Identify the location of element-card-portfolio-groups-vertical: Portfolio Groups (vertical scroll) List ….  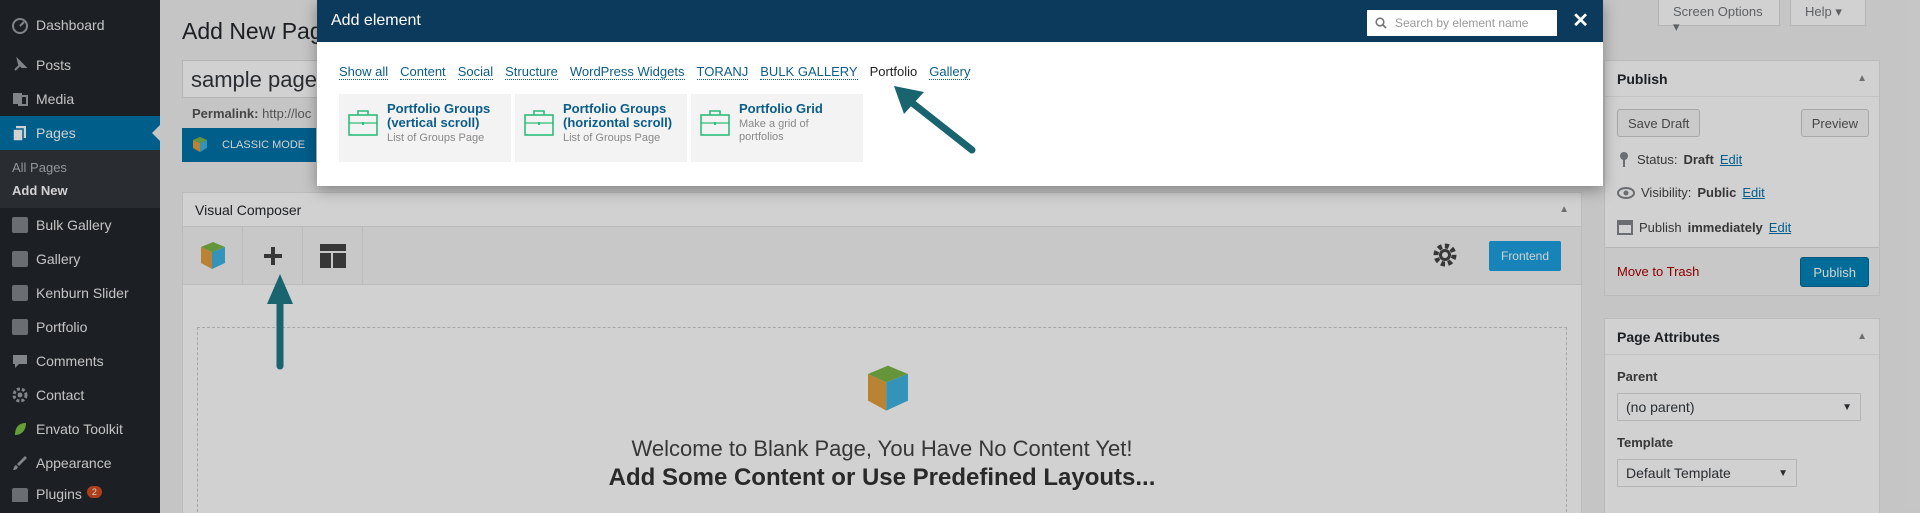
(425, 128).